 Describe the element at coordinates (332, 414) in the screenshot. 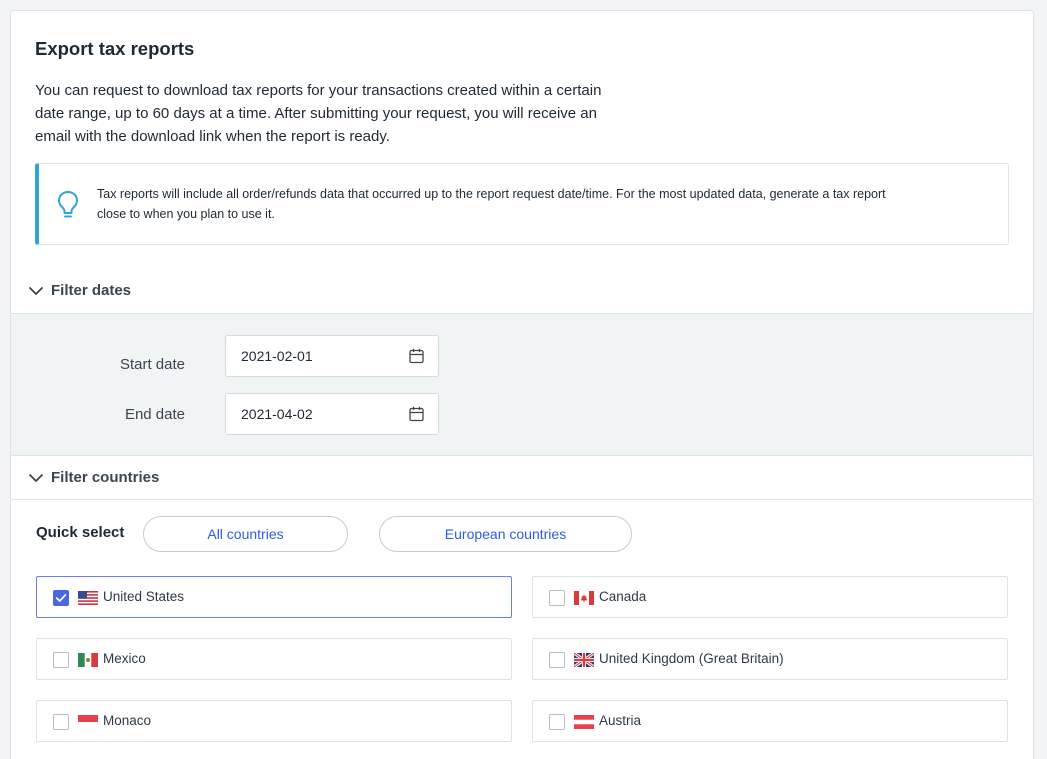

I see `end-date-input: 2021-04-02` at that location.